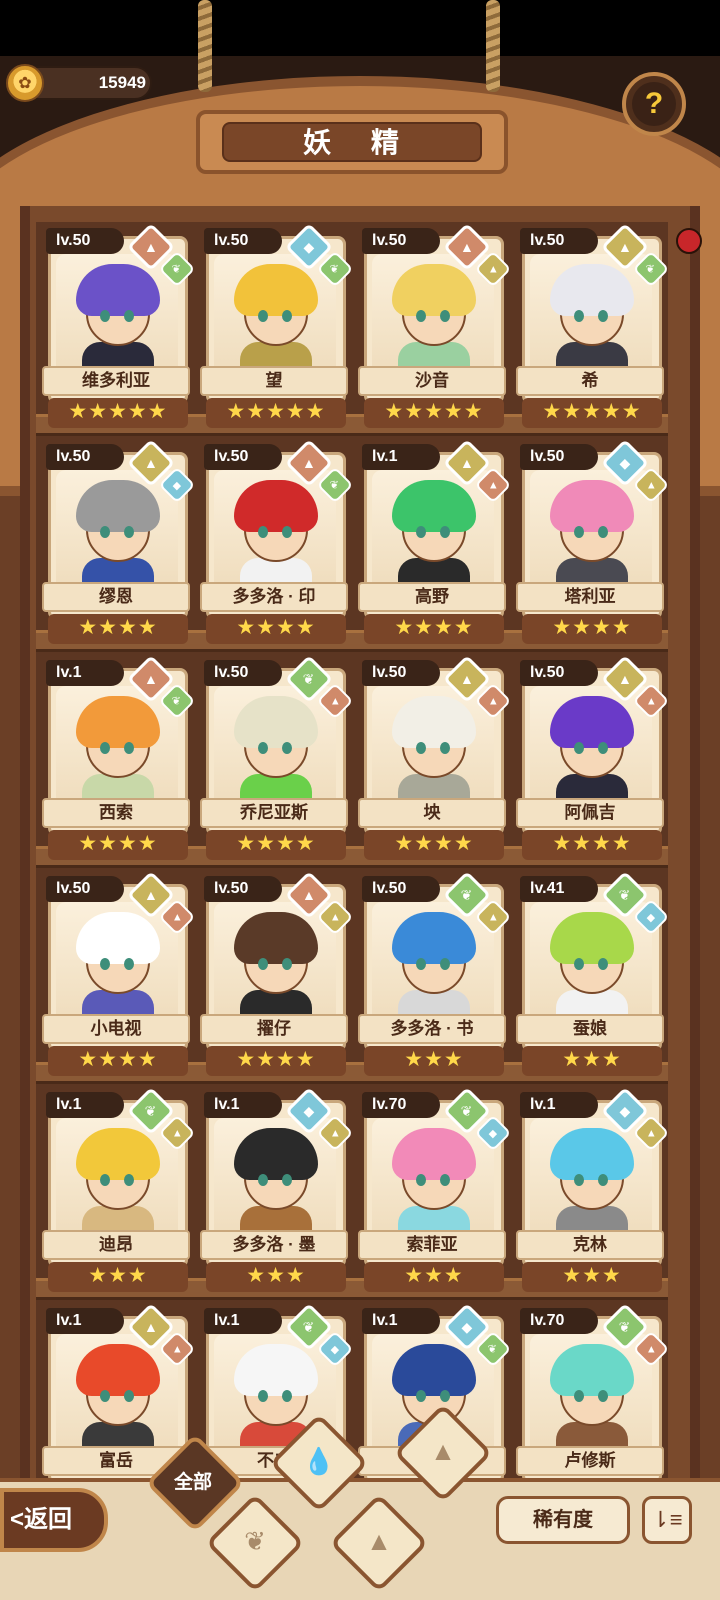  Describe the element at coordinates (25, 83) in the screenshot. I see `coin-icon: ✿` at that location.